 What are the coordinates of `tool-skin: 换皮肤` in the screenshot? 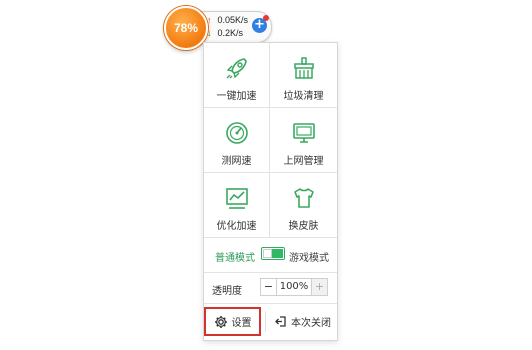 It's located at (303, 205).